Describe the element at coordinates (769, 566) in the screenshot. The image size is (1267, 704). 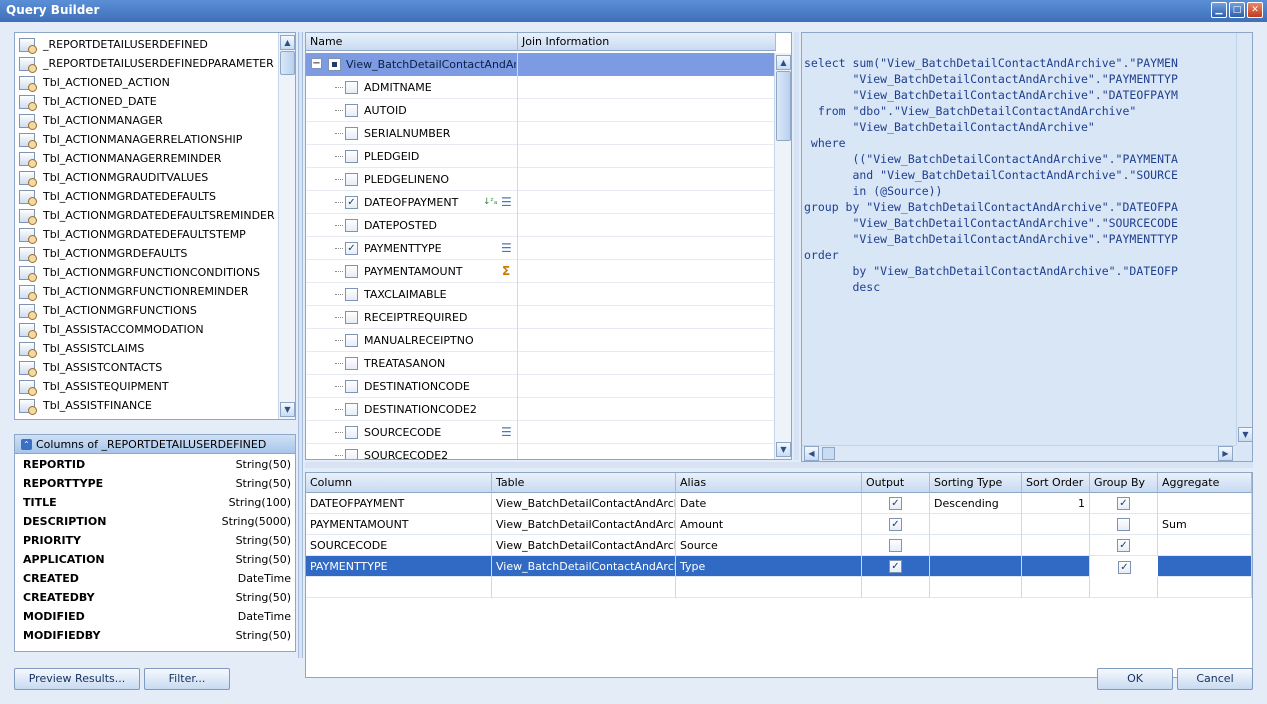
I see `grid-cell-alias: Type` at that location.